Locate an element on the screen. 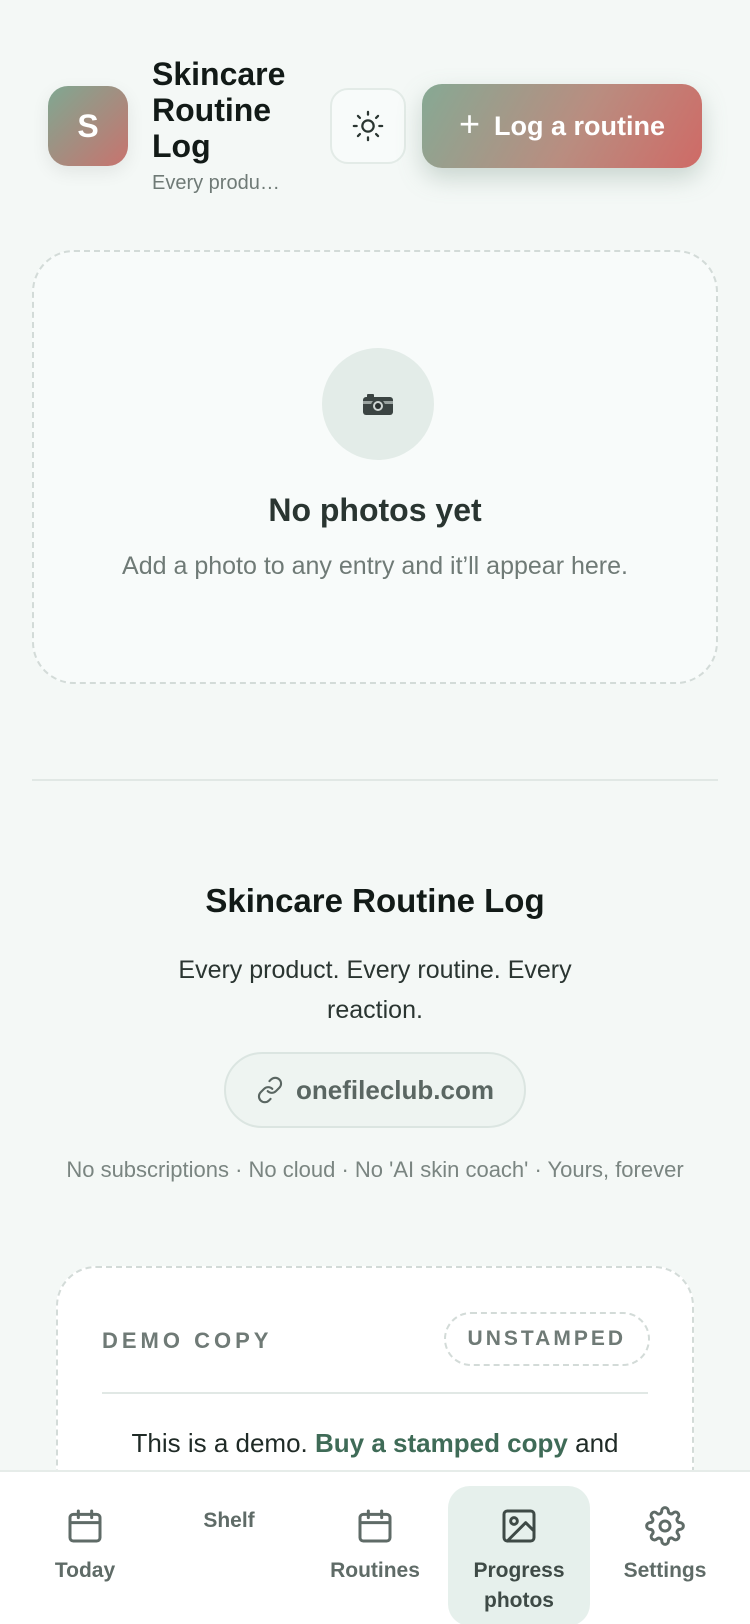 This screenshot has height=1624, width=750. gear-icon is located at coordinates (665, 1526).